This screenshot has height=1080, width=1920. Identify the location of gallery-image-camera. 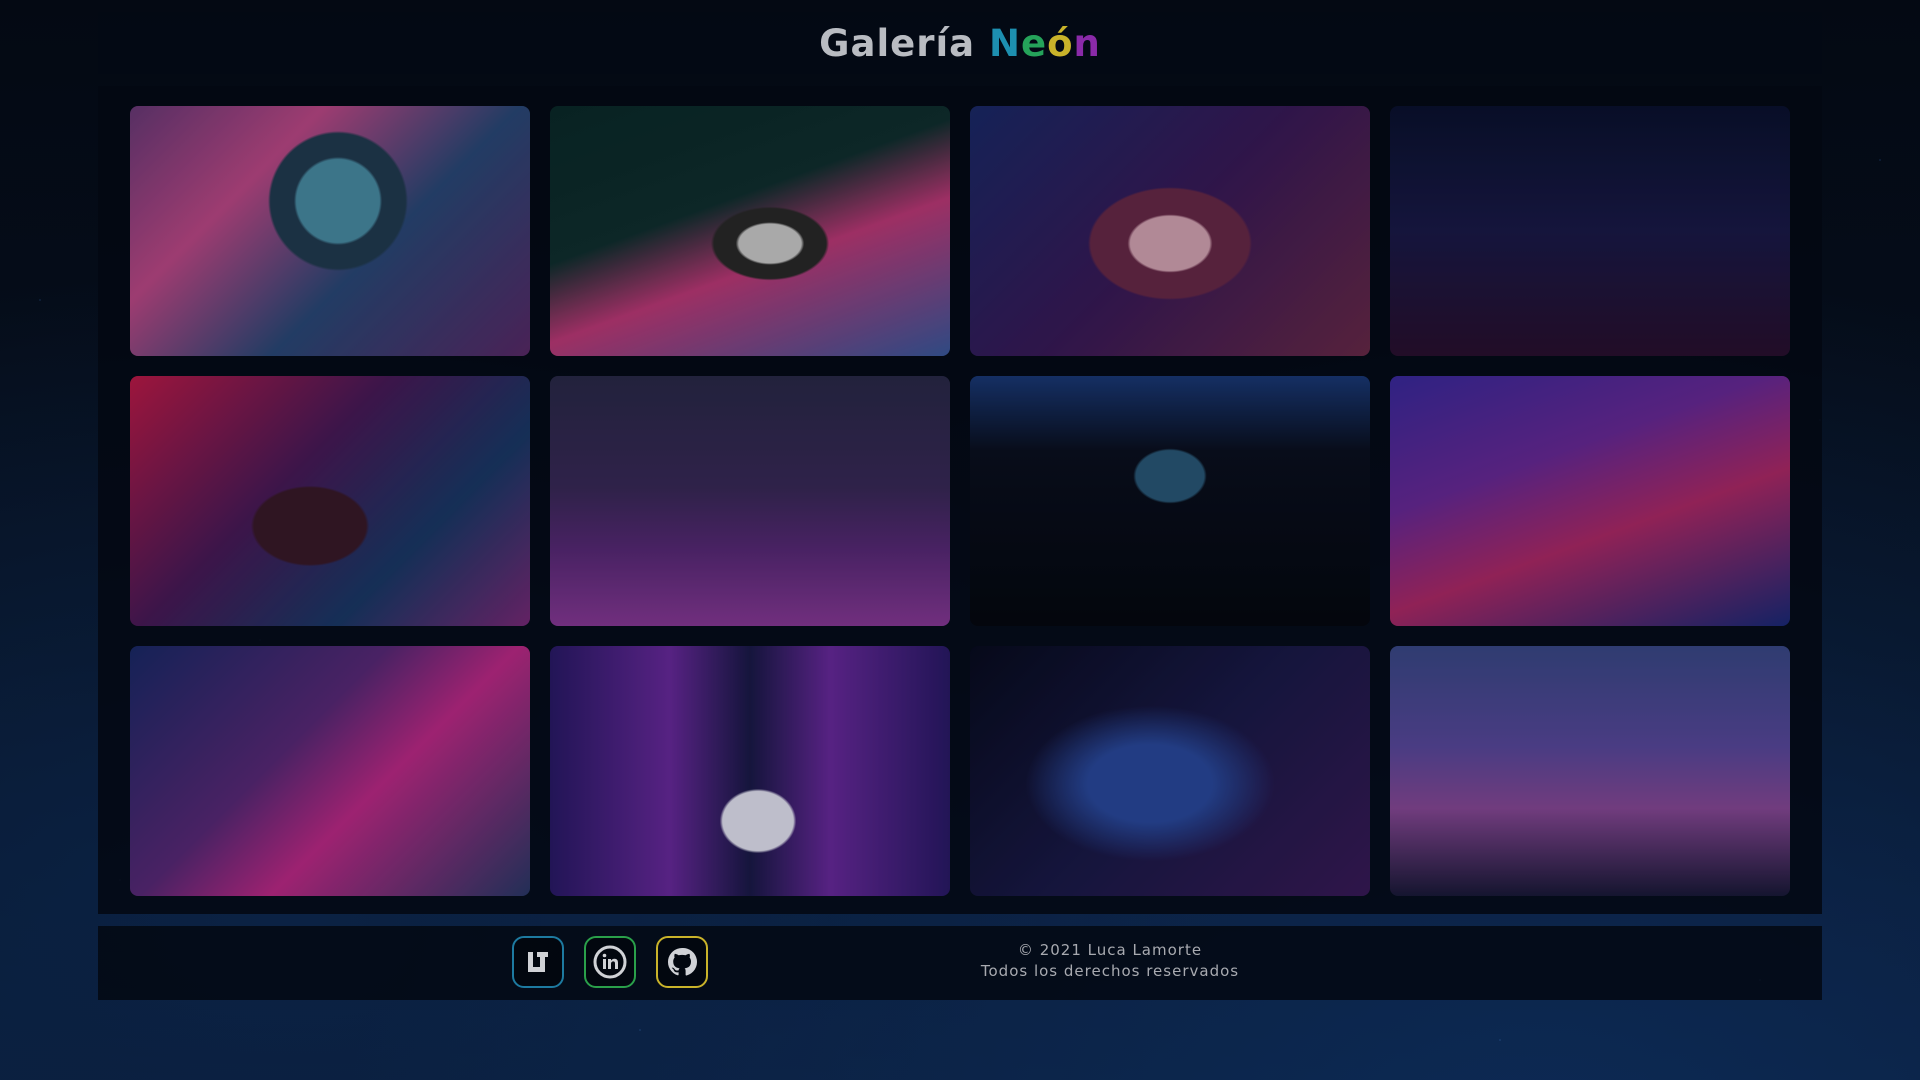
(750, 231).